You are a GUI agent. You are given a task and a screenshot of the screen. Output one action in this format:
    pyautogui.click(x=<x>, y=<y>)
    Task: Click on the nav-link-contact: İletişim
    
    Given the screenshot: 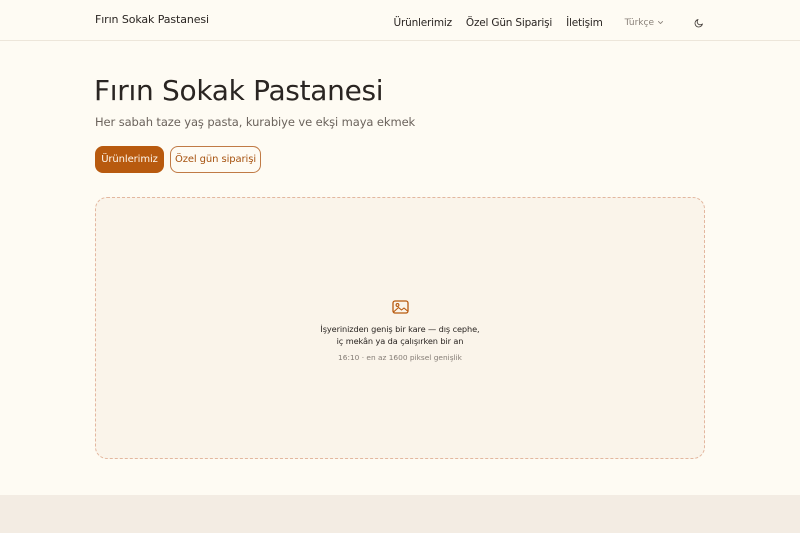 What is the action you would take?
    pyautogui.click(x=584, y=23)
    